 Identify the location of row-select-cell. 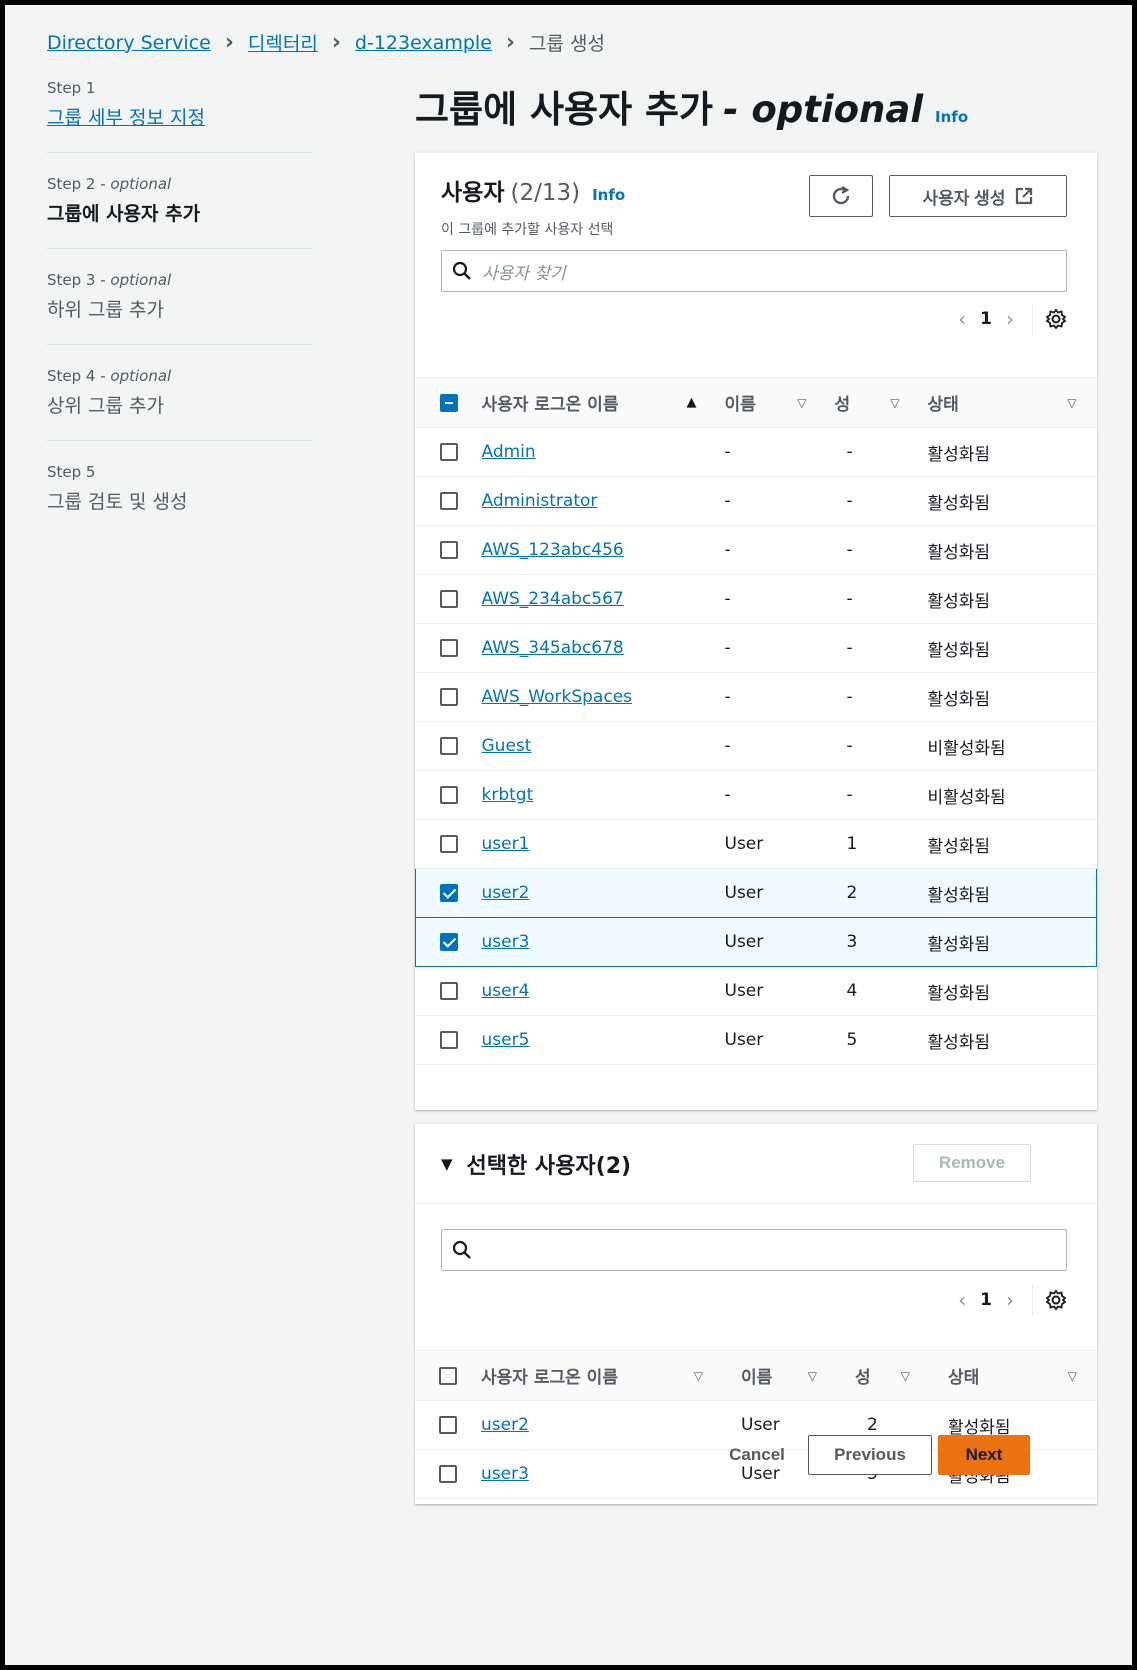
(448, 452).